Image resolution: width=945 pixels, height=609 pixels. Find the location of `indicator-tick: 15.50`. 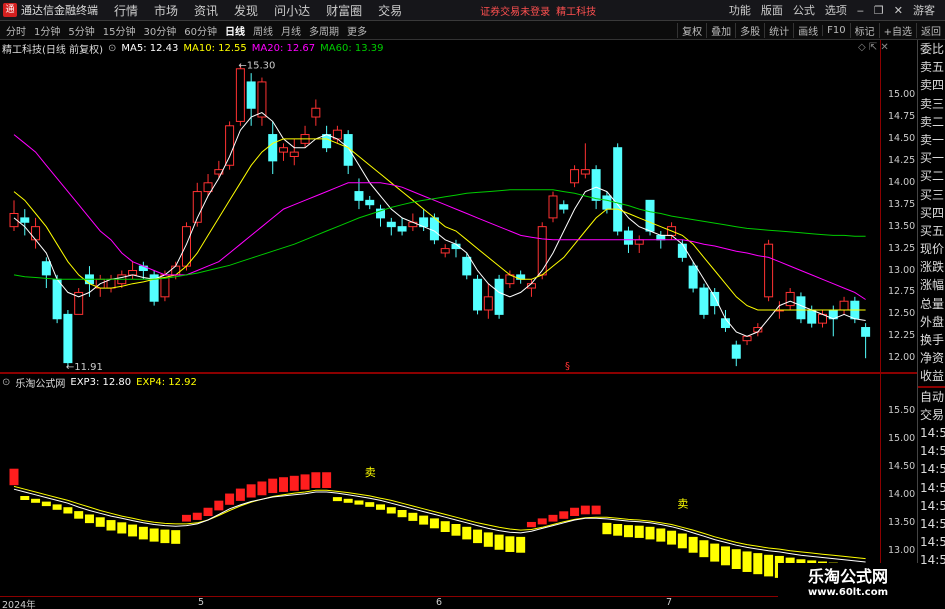

indicator-tick: 15.50 is located at coordinates (902, 410).